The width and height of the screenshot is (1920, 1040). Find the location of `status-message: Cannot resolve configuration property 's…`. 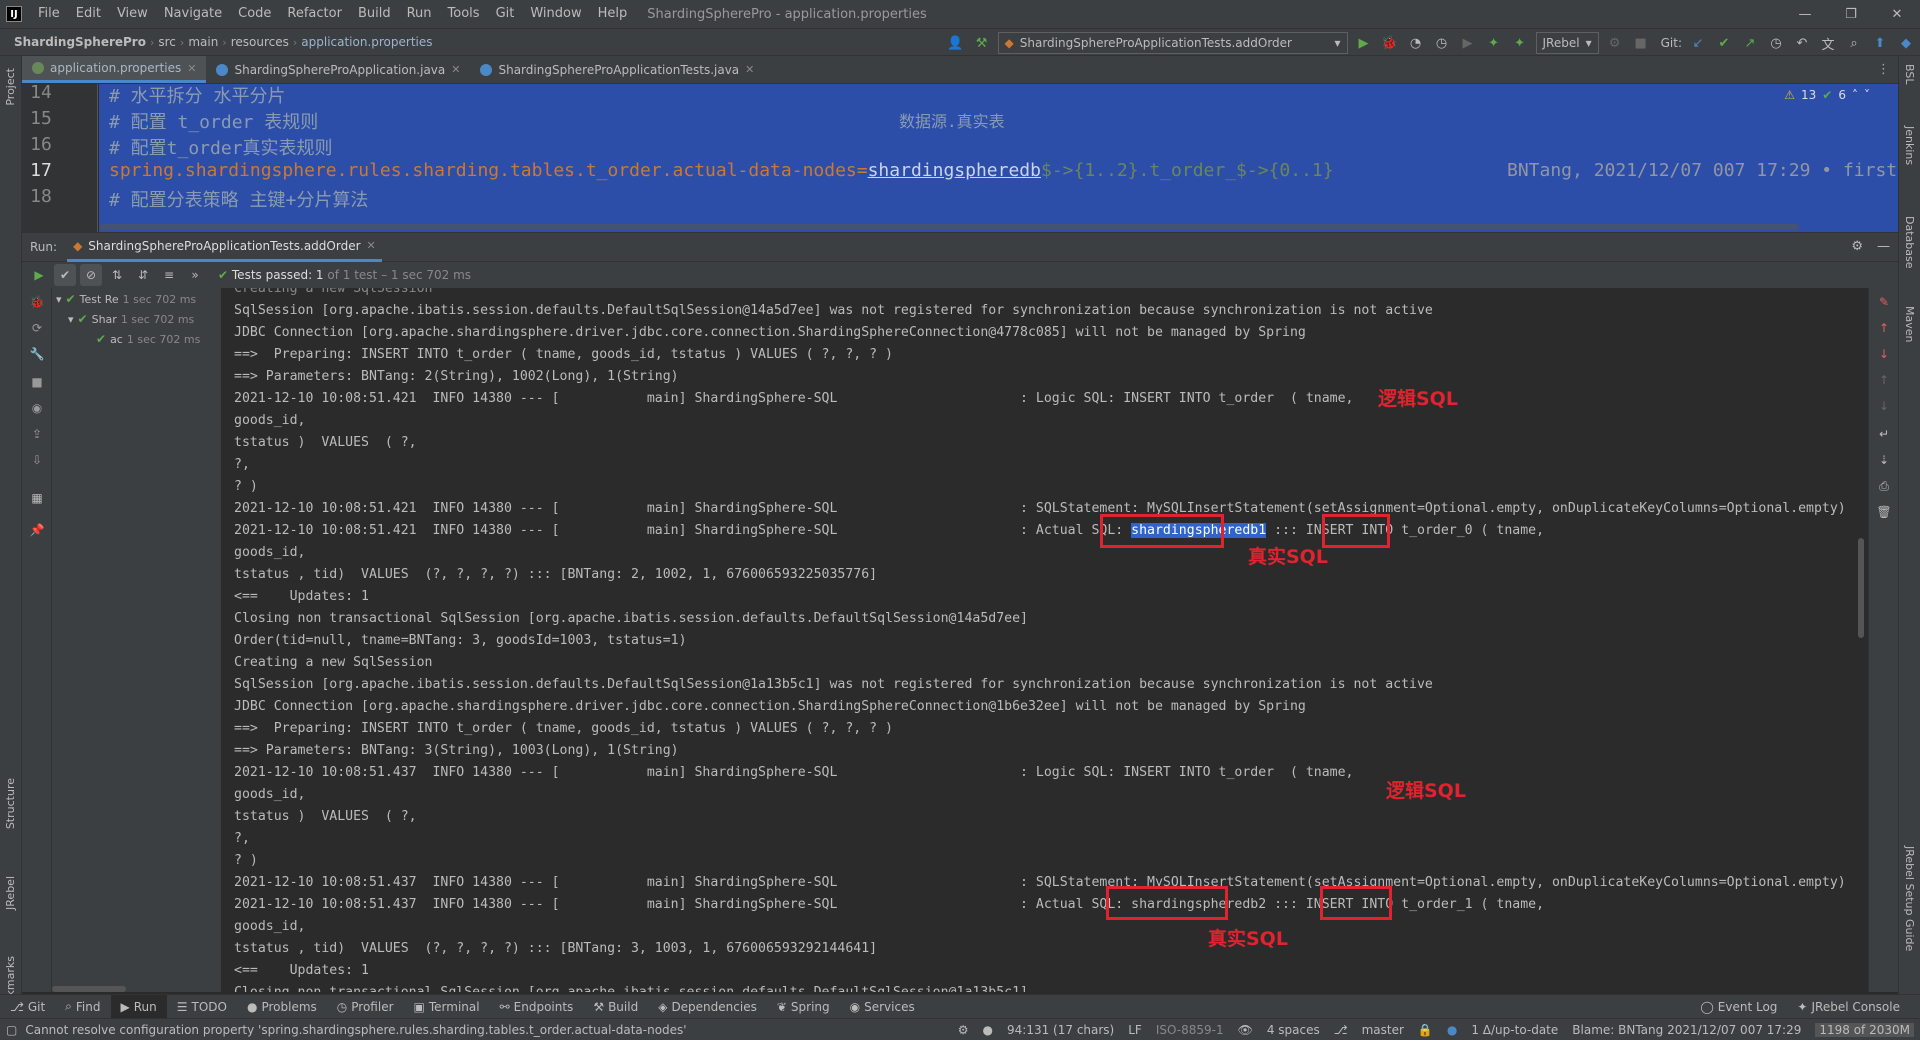

status-message: Cannot resolve configuration property 's… is located at coordinates (351, 1030).